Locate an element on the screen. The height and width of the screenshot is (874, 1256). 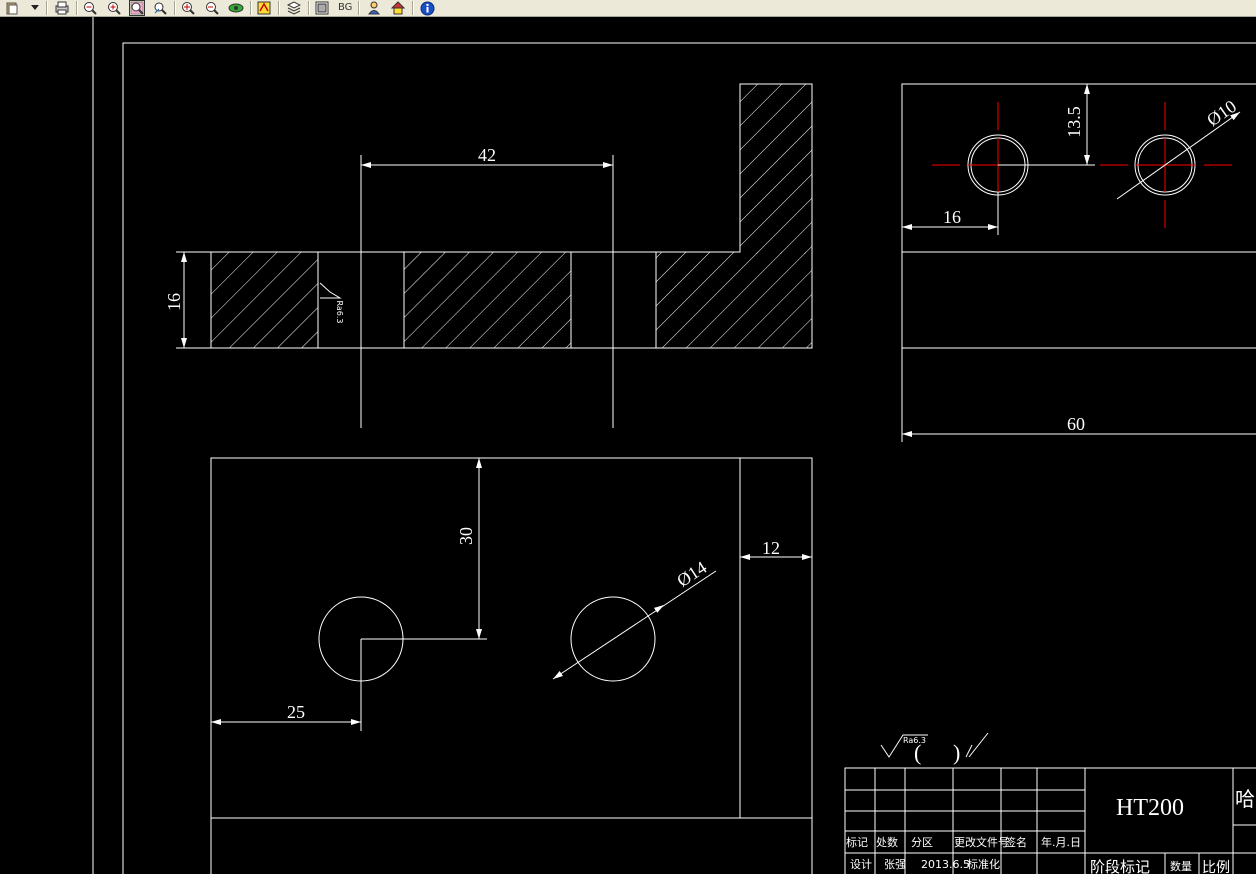
print-icon is located at coordinates (62, 8).